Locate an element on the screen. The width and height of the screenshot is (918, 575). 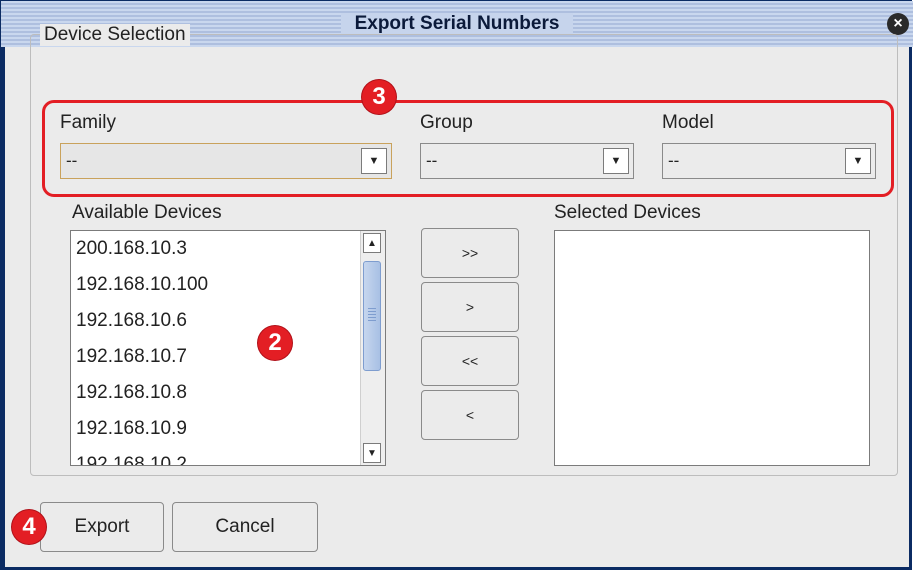
remove-button: < is located at coordinates (470, 415).